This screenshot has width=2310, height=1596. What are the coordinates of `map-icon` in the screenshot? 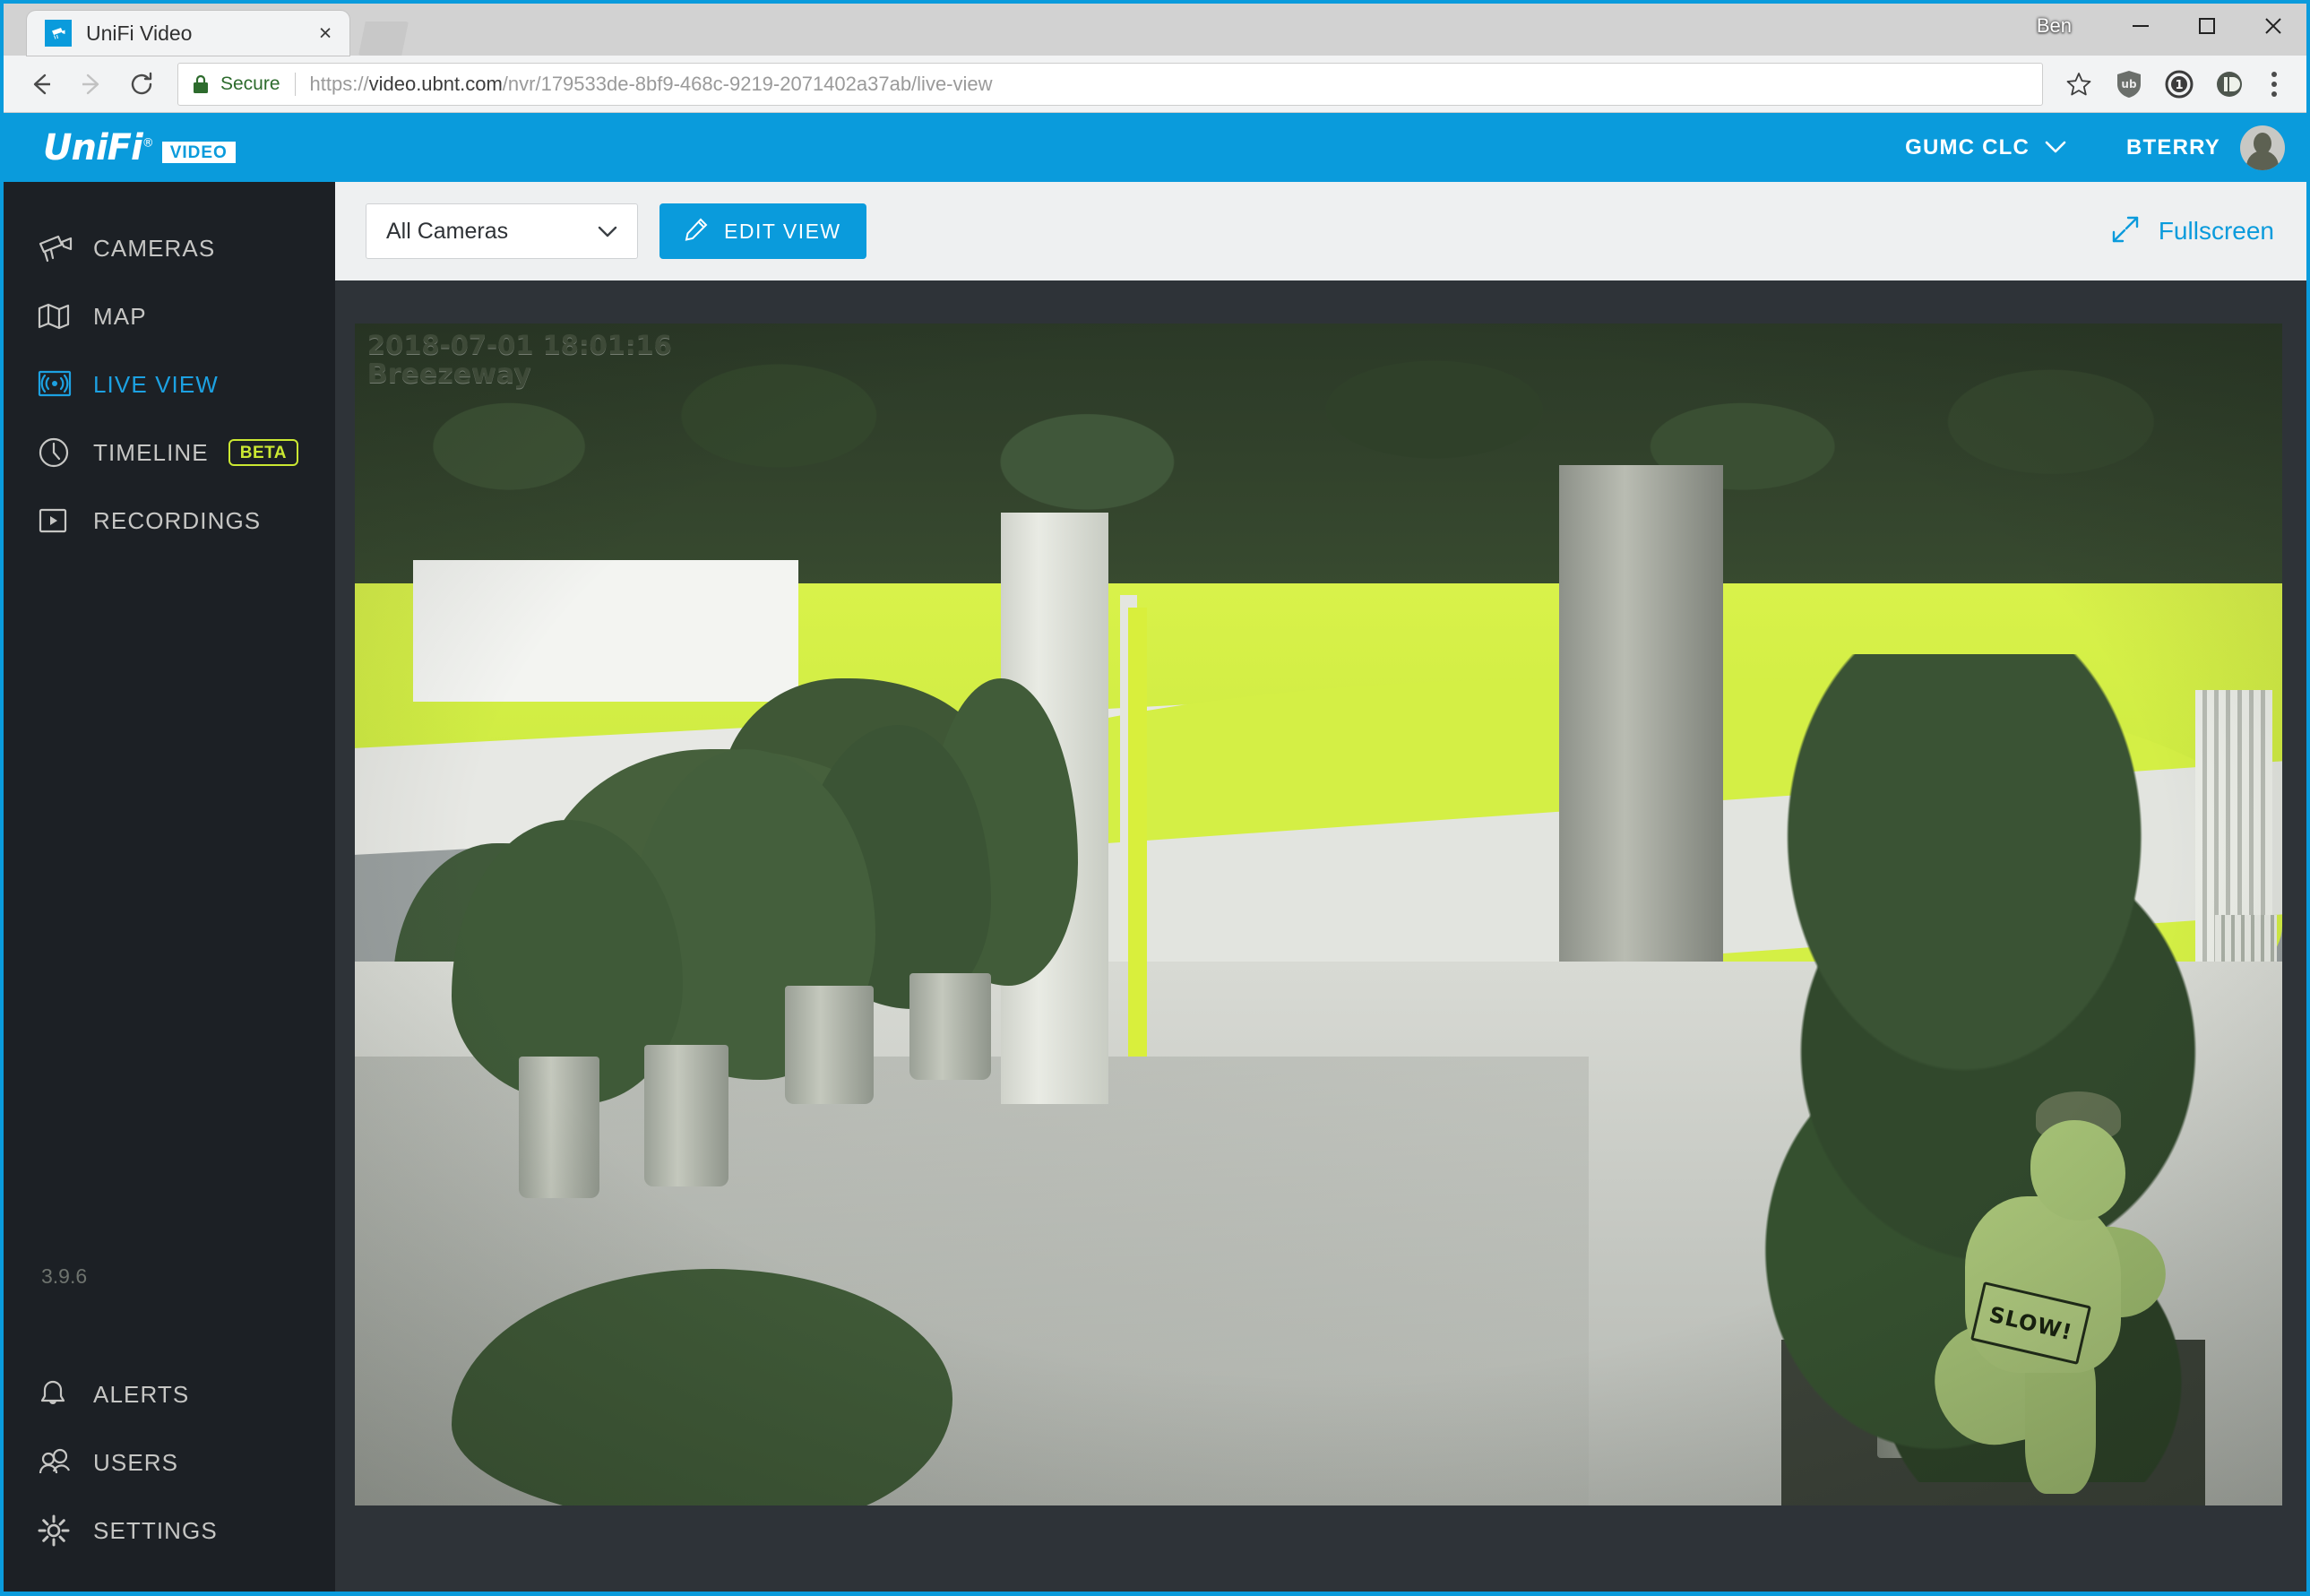 It's located at (58, 316).